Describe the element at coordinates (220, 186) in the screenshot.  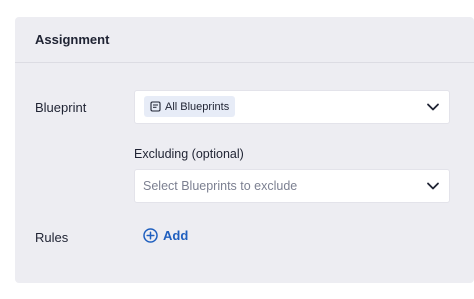
I see `exclude-placeholder: Select Blueprints to exclude` at that location.